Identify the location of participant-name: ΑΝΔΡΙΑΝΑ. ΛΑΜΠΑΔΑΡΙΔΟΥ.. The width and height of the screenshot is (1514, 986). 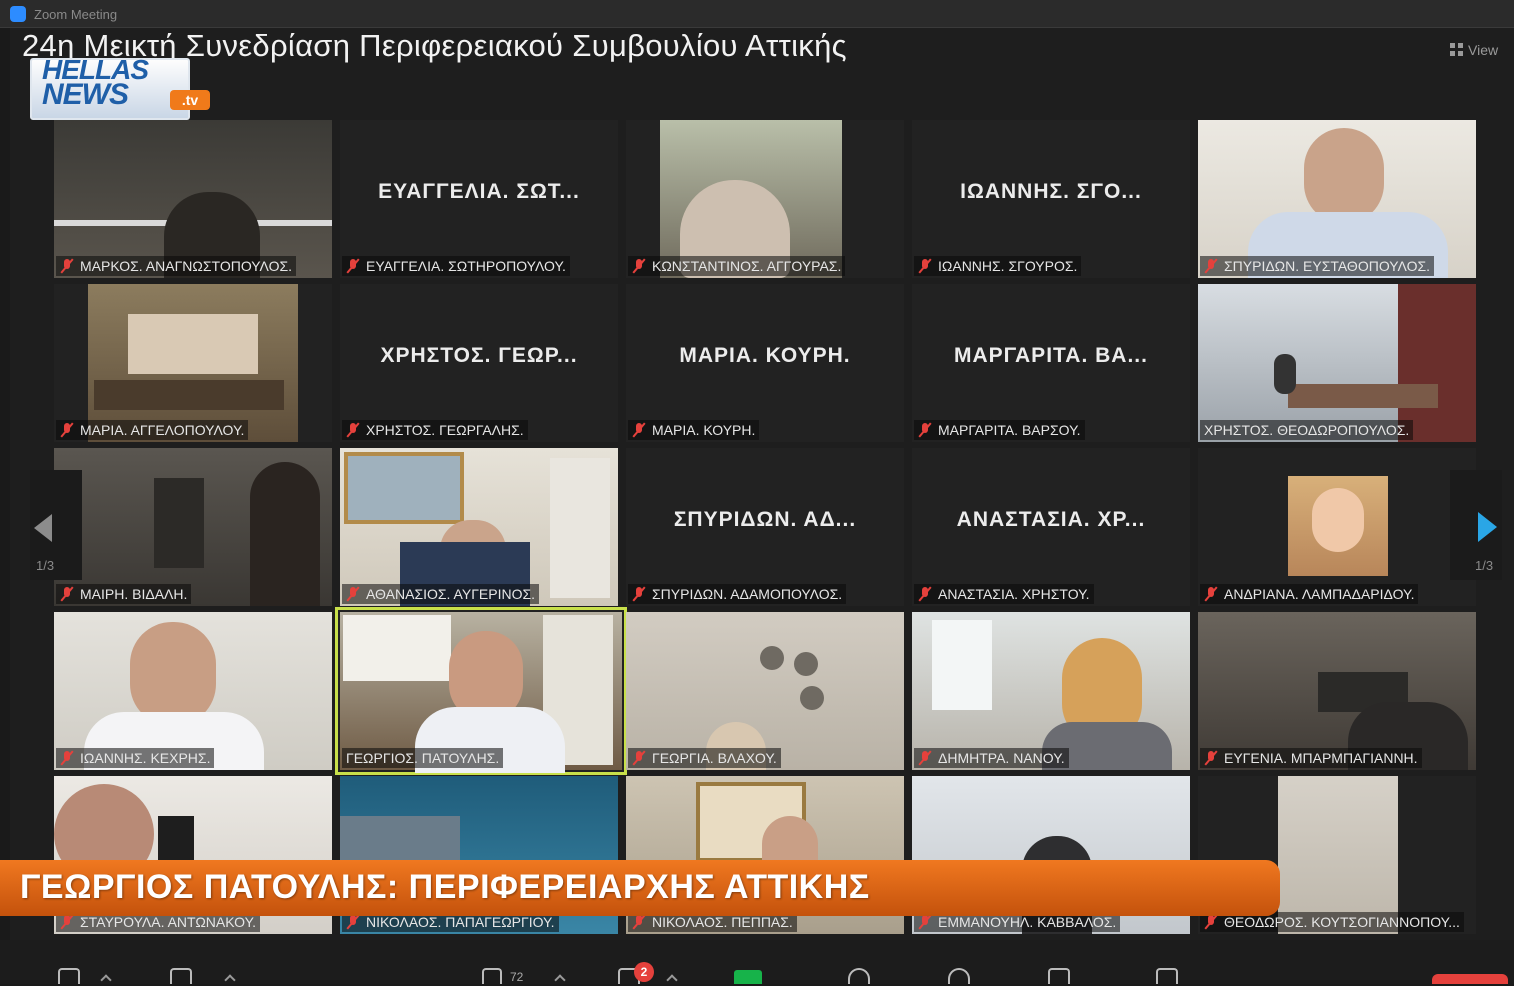
(1309, 594).